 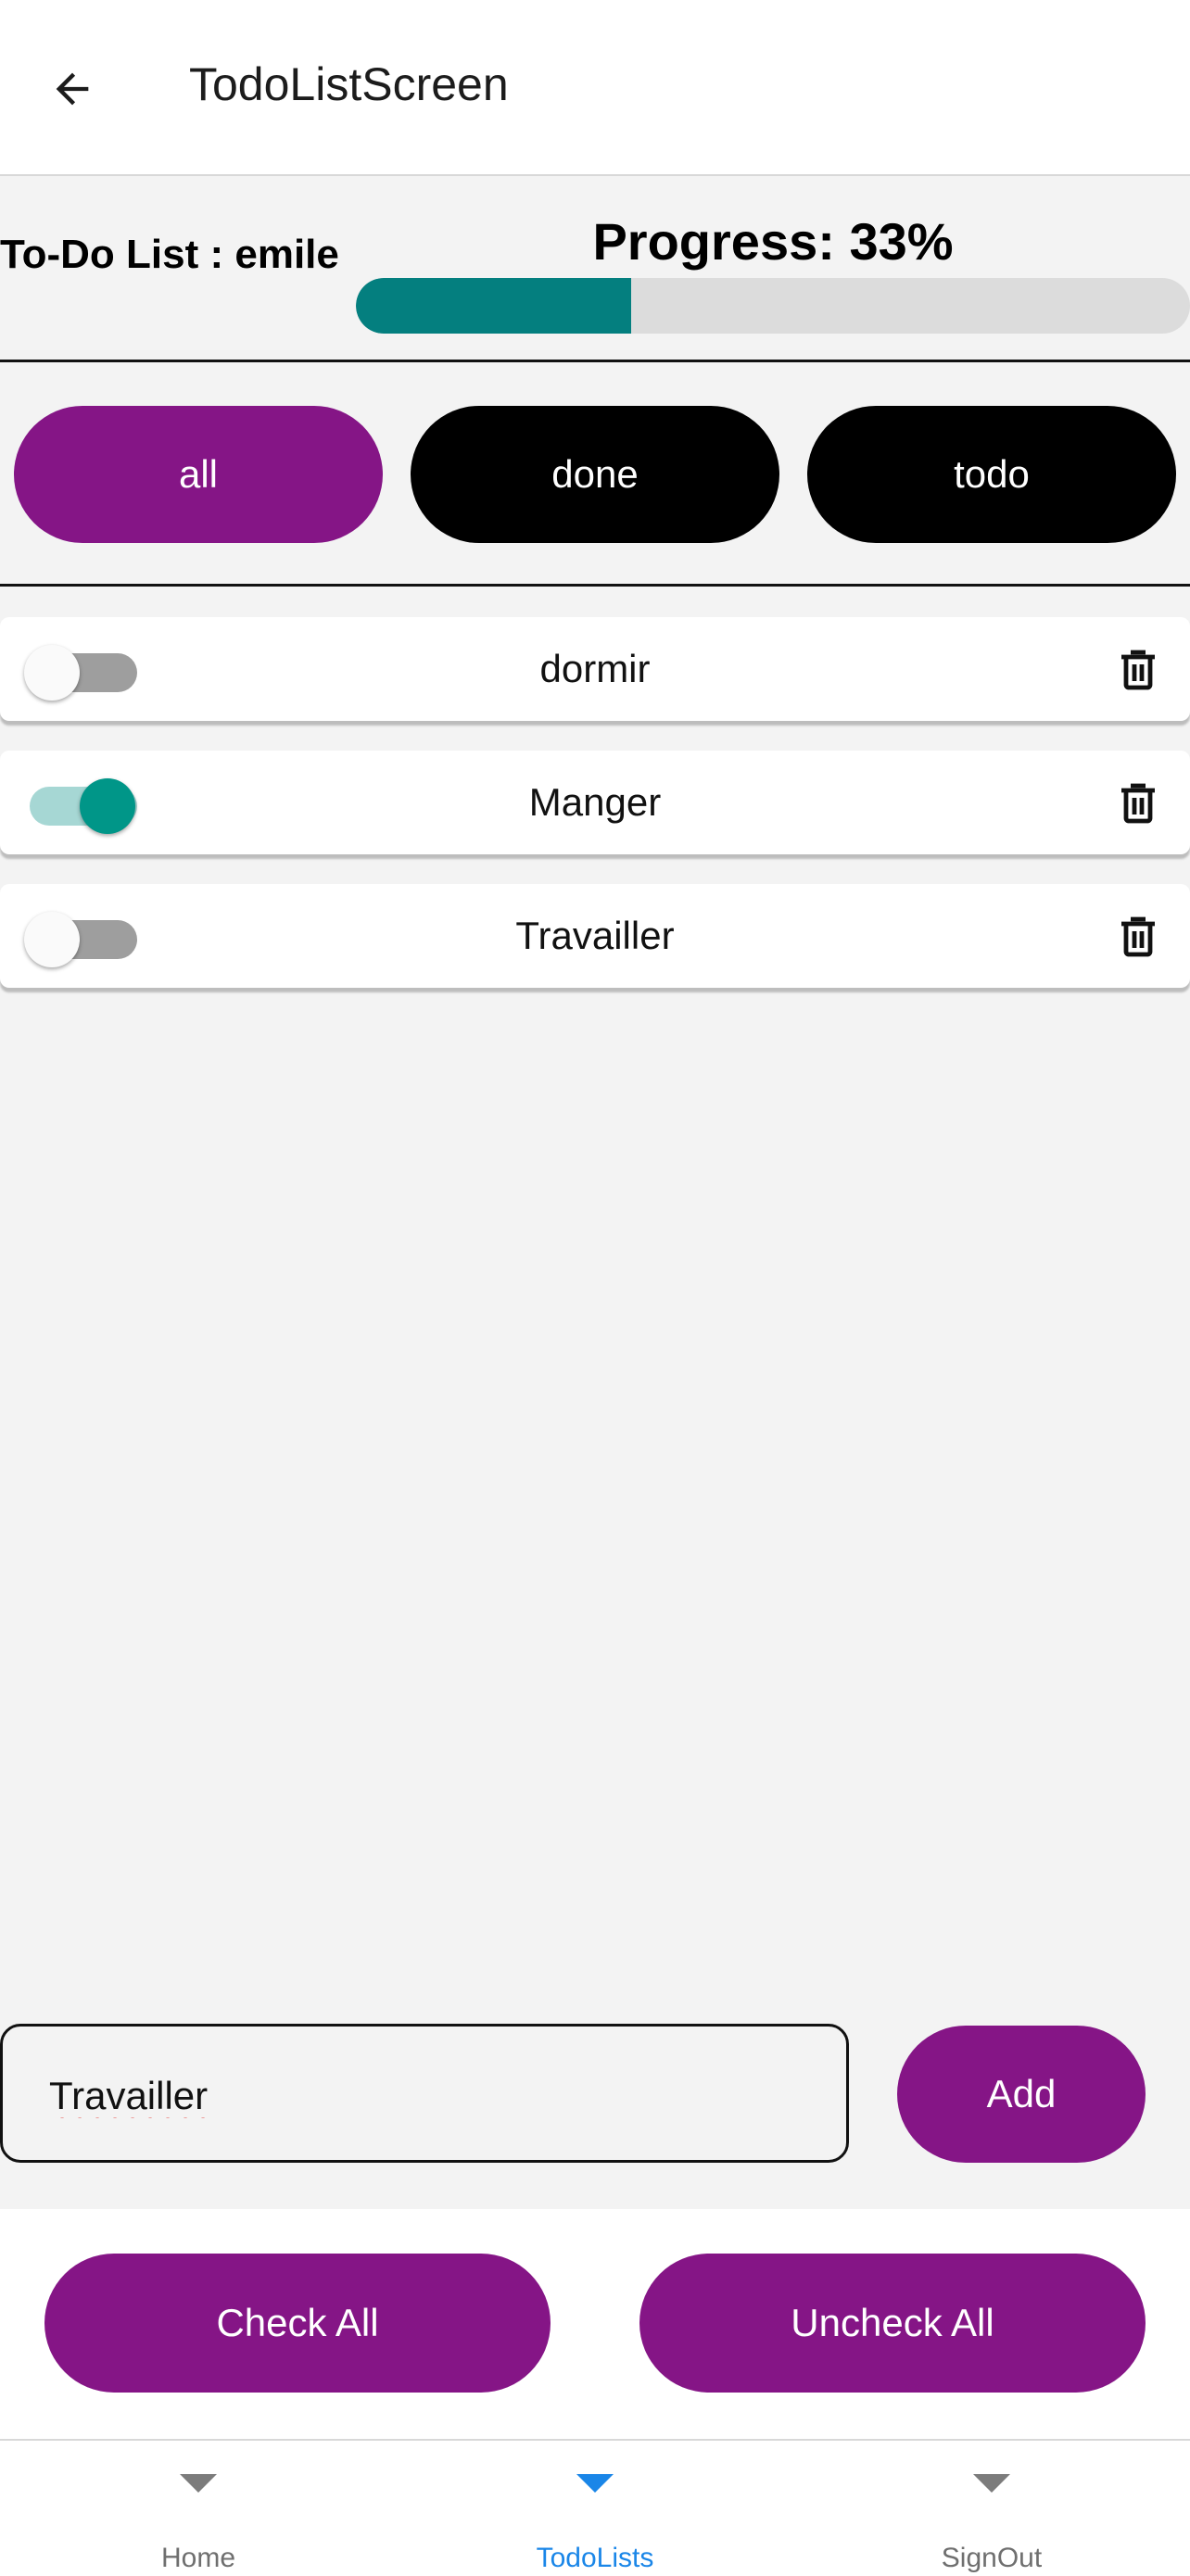 I want to click on todo-text: Travailler, so click(x=595, y=935).